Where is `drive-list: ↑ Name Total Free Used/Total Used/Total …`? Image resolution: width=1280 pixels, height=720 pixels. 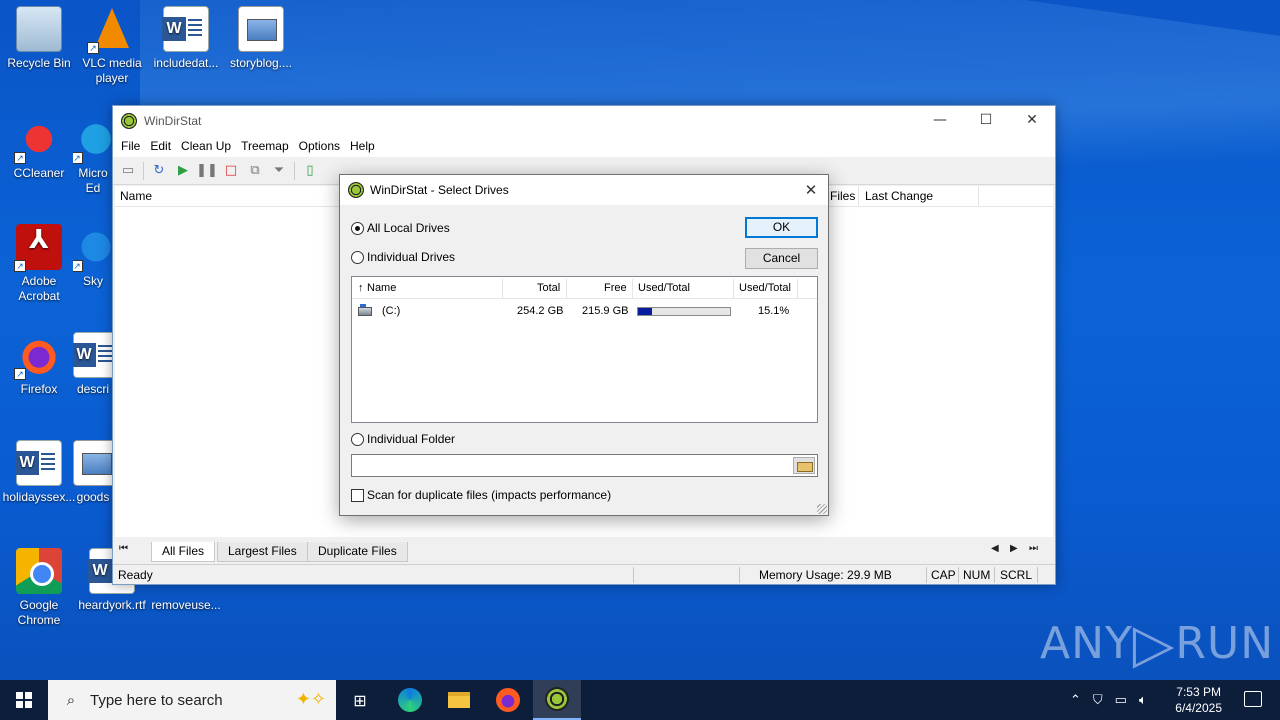 drive-list: ↑ Name Total Free Used/Total Used/Total … is located at coordinates (584, 349).